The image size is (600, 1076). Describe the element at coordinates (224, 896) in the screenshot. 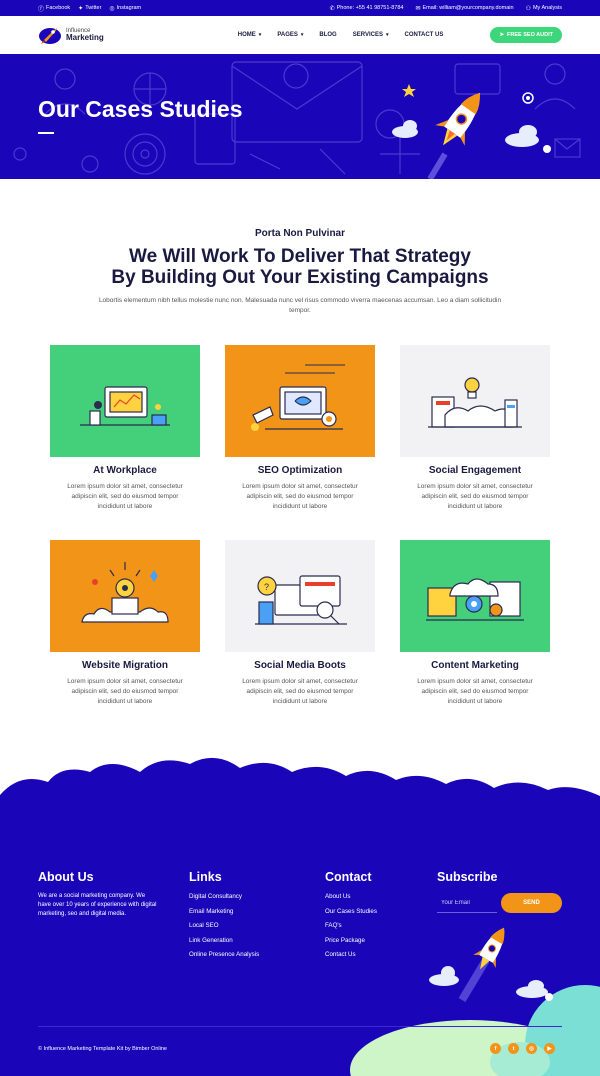

I see `footer-link: Digital Consultancy` at that location.